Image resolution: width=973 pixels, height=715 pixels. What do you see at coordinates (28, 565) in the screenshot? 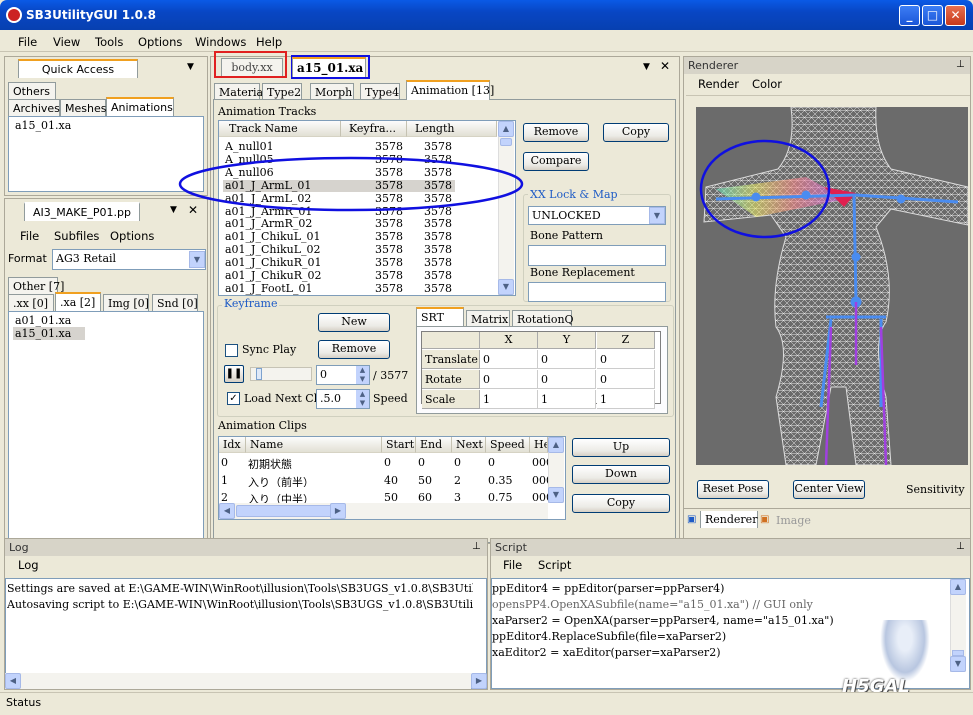
I see `log-menu: Log` at bounding box center [28, 565].